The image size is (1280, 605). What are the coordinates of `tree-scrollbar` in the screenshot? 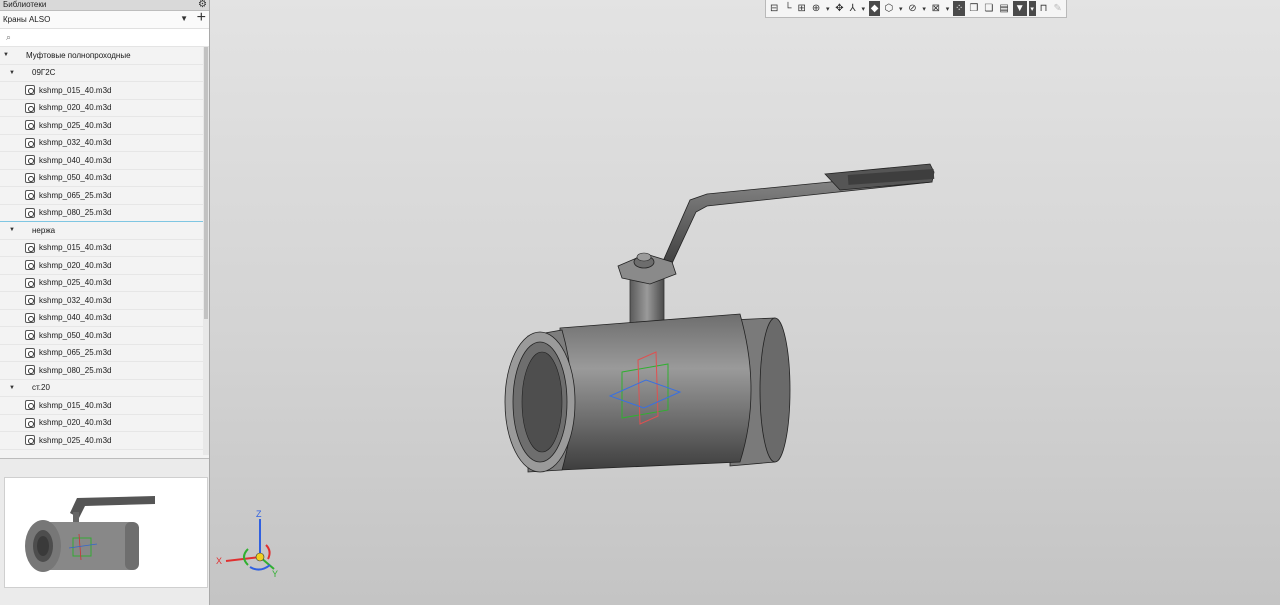 It's located at (206, 251).